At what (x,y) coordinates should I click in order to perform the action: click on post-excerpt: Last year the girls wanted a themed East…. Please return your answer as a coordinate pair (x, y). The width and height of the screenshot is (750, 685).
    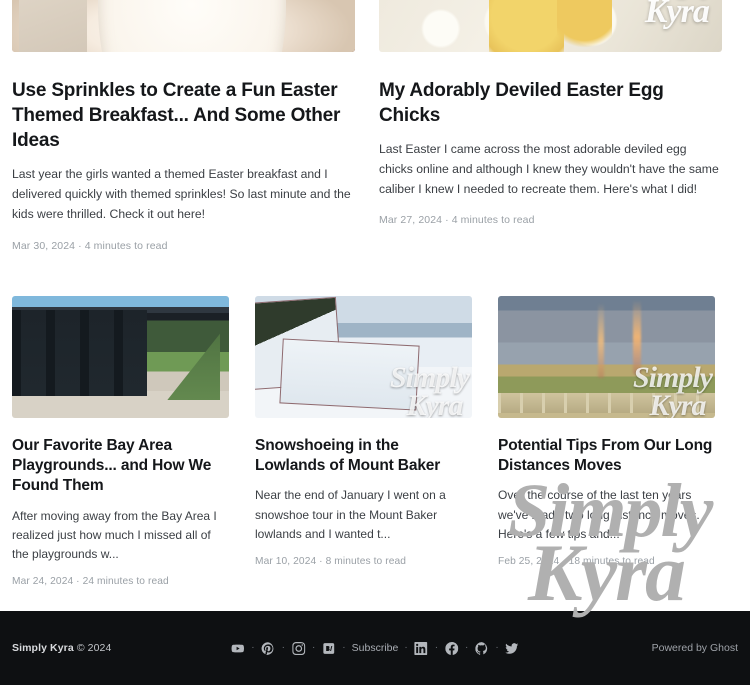
    Looking at the image, I should click on (181, 194).